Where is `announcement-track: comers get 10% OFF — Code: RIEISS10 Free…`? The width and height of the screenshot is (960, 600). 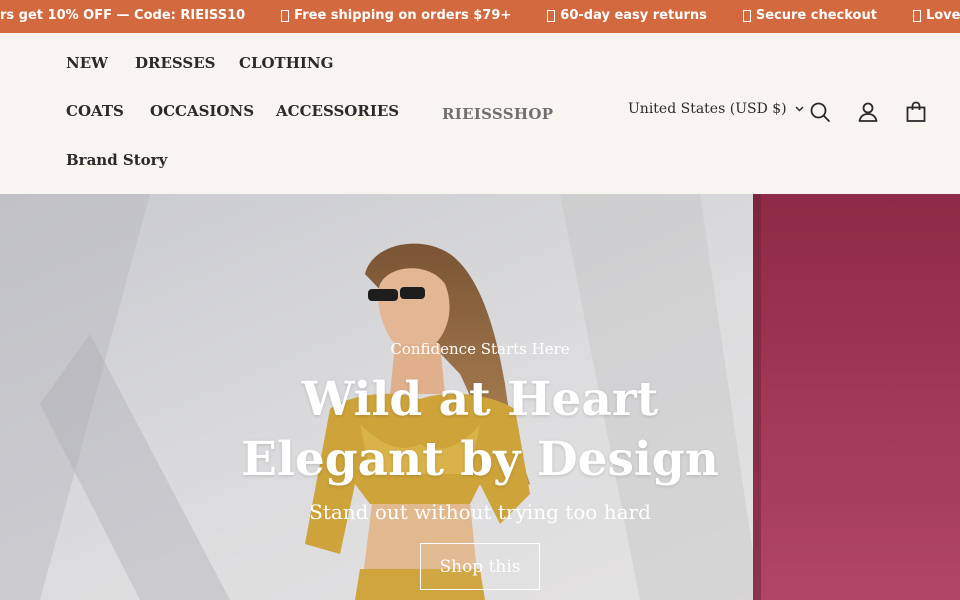
announcement-track: comers get 10% OFF — Code: RIEISS10 Free… is located at coordinates (480, 15).